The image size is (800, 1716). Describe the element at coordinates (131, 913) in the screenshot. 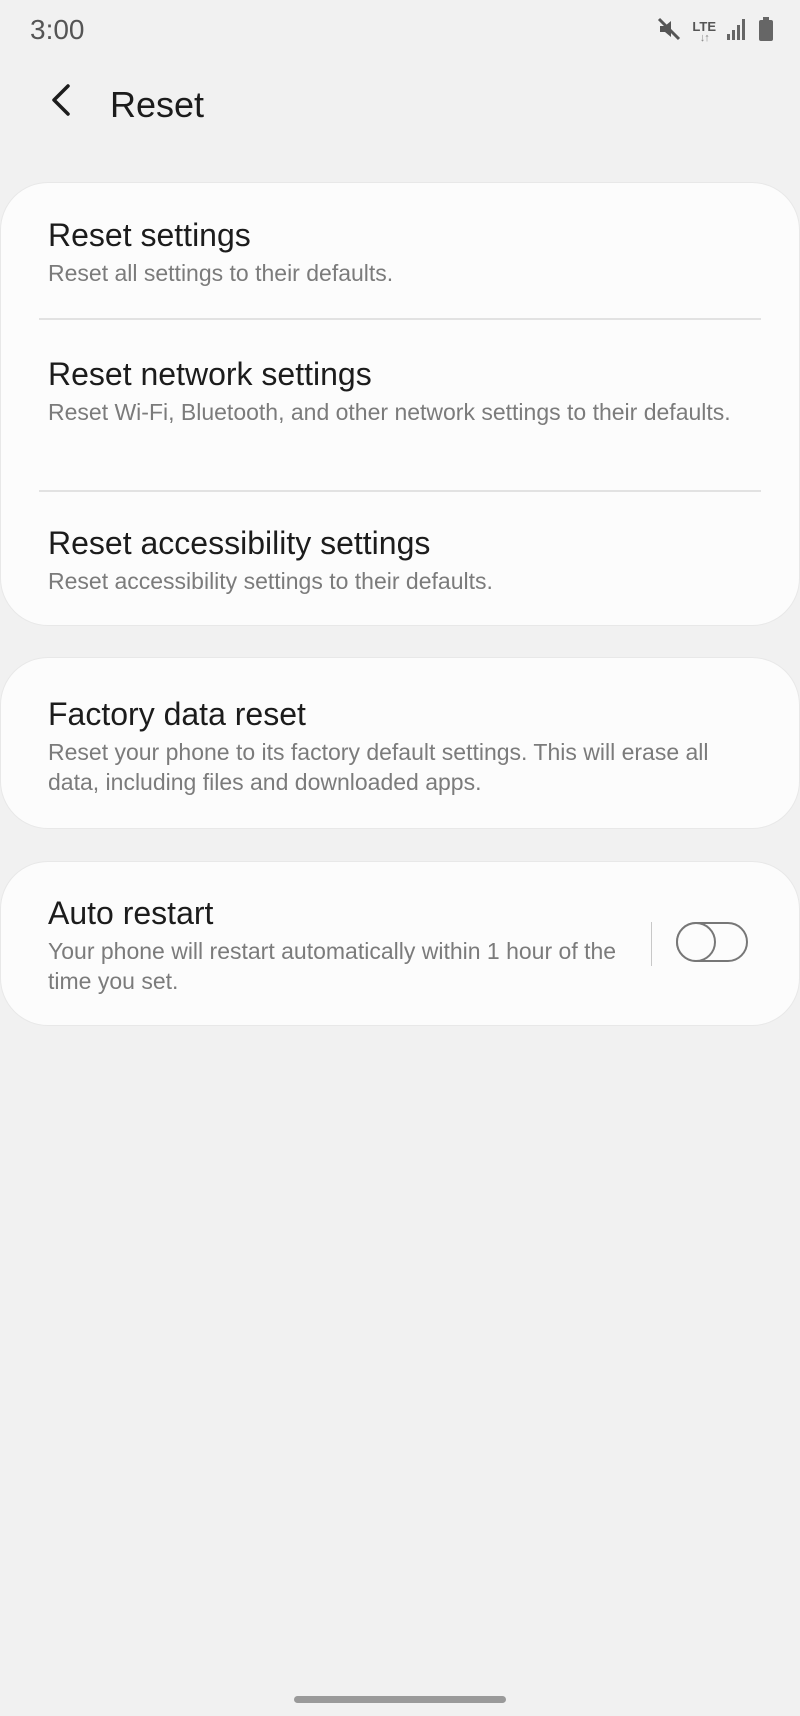

I see `item-title: Auto restart` at that location.